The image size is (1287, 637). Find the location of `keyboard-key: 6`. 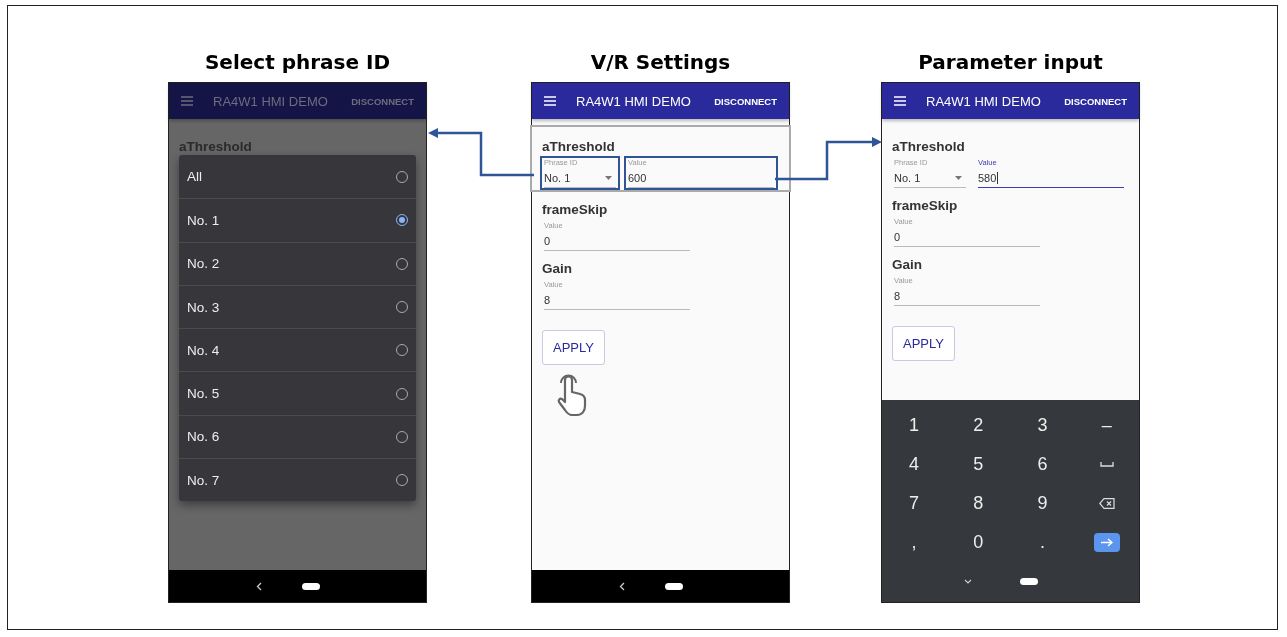

keyboard-key: 6 is located at coordinates (1042, 464).